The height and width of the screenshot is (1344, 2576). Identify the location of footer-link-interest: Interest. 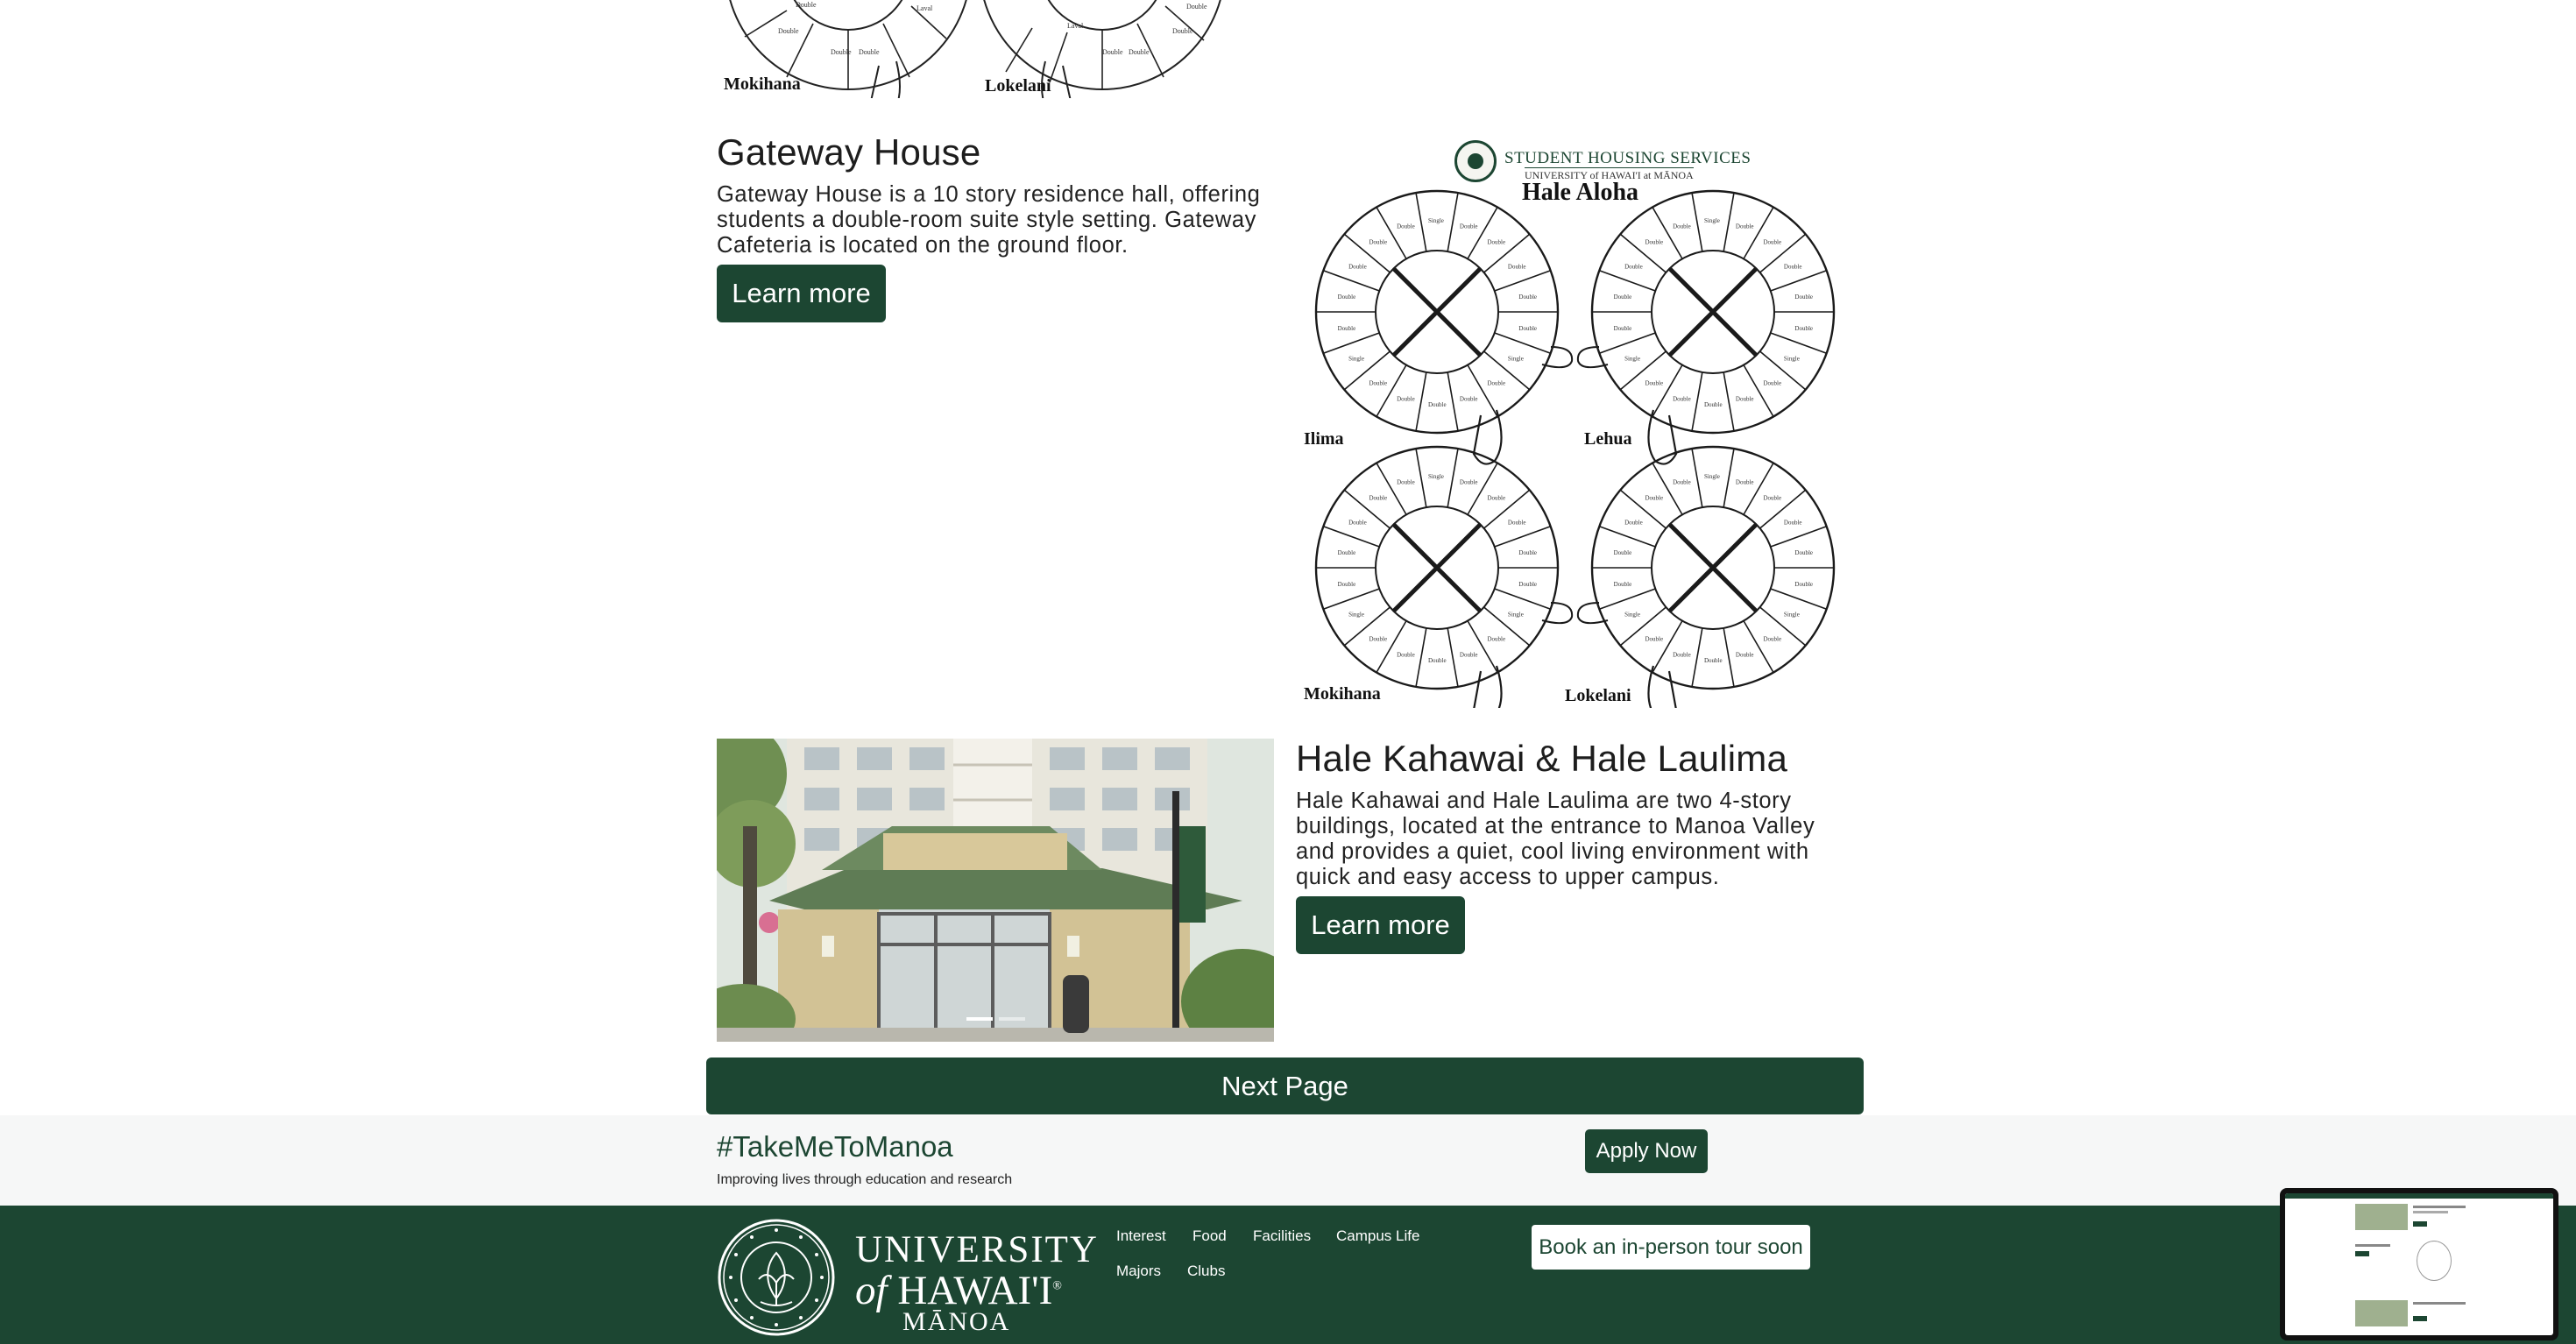
(1141, 1236).